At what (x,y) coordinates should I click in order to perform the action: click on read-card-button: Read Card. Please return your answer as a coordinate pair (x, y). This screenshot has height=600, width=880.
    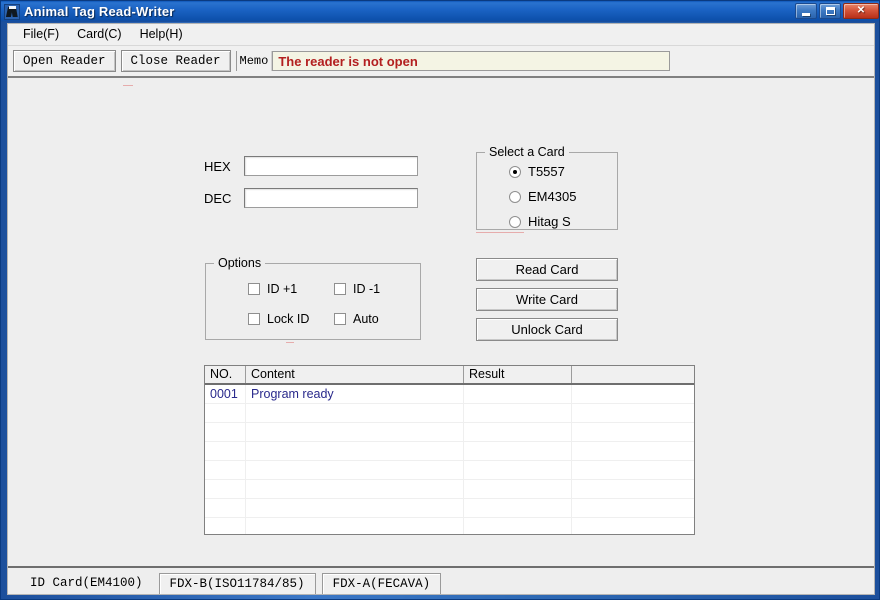
    Looking at the image, I should click on (547, 269).